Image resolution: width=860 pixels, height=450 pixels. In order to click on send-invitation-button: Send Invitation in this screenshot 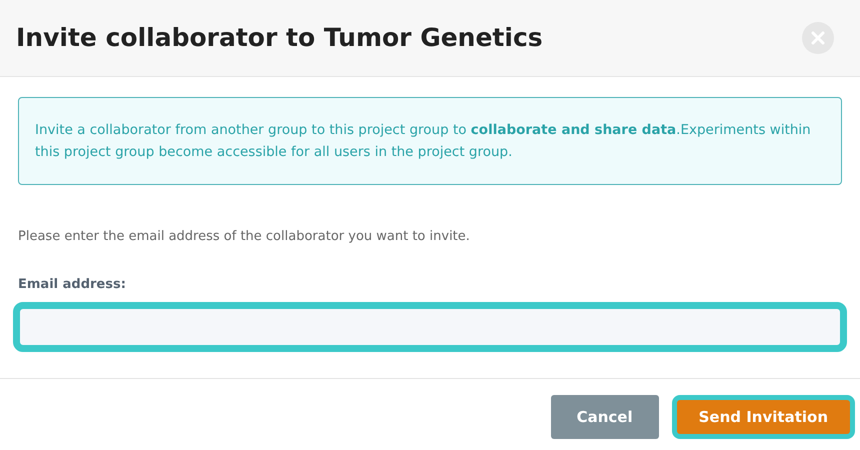, I will do `click(763, 417)`.